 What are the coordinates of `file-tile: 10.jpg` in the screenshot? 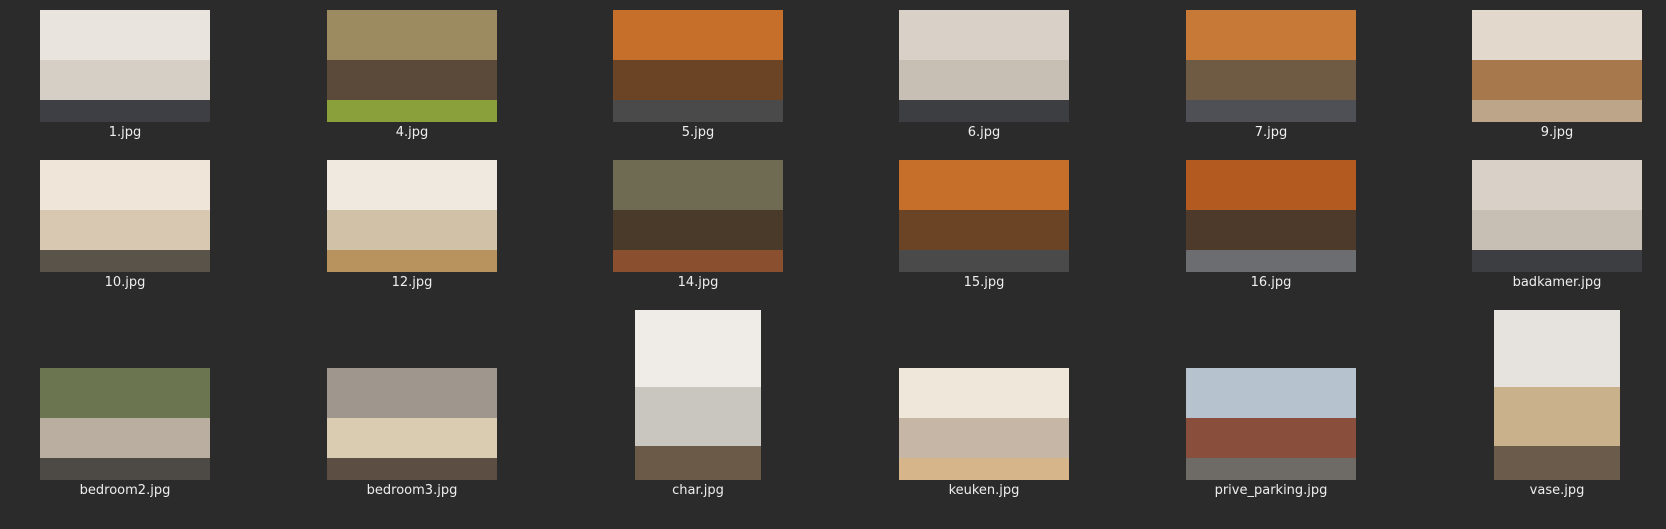 It's located at (125, 225).